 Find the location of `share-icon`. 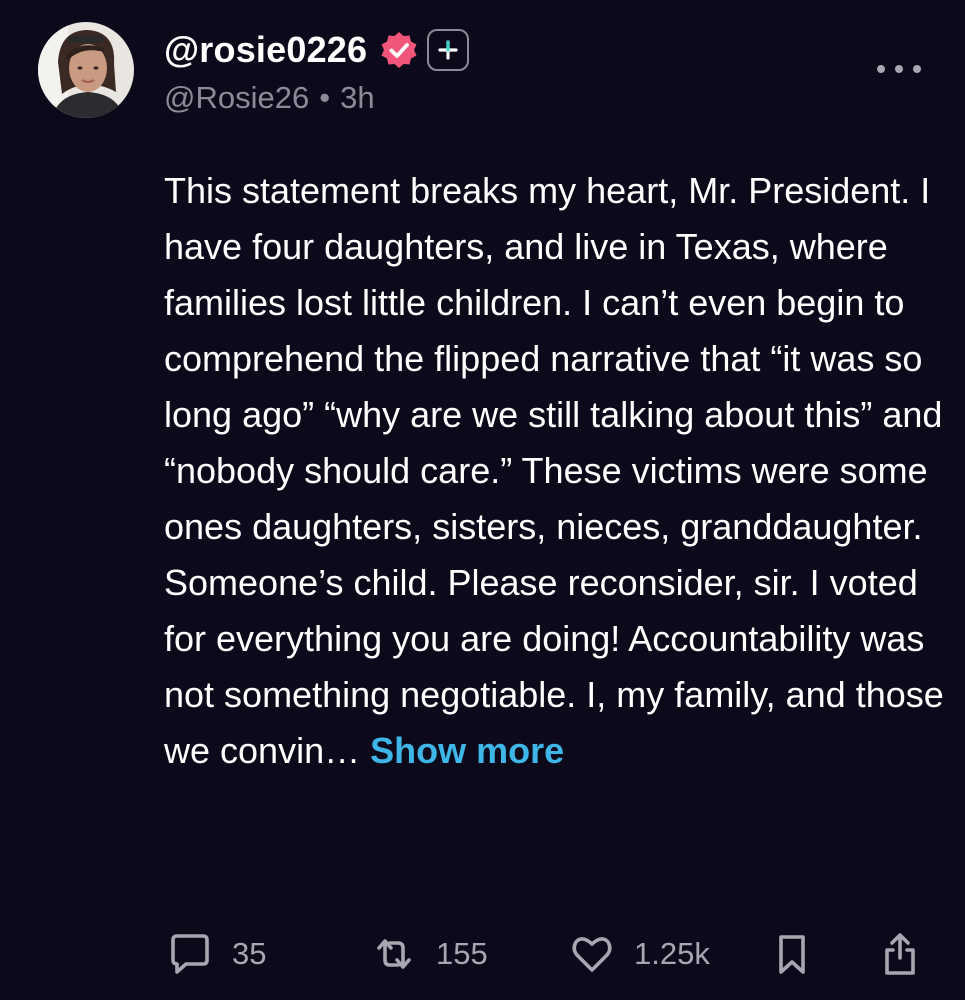

share-icon is located at coordinates (900, 954).